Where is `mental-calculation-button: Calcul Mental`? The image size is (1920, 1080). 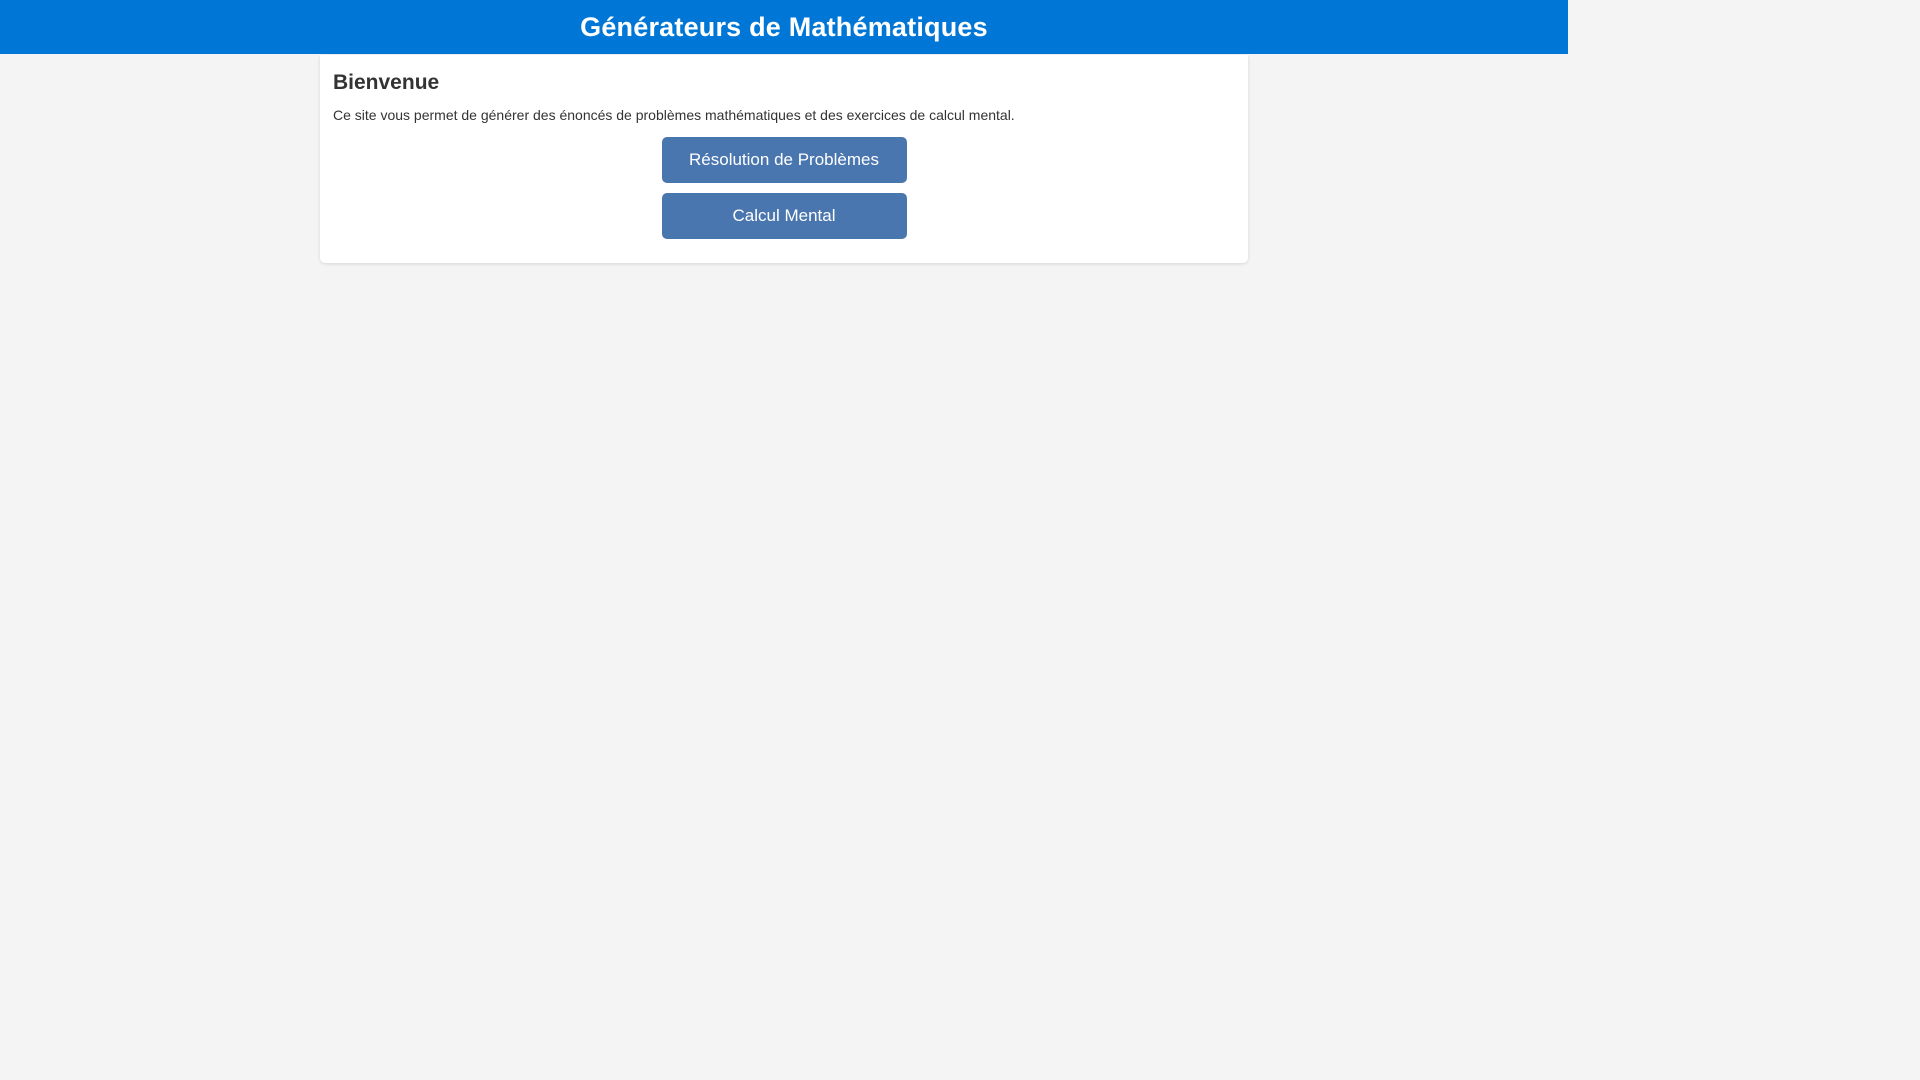
mental-calculation-button: Calcul Mental is located at coordinates (784, 216).